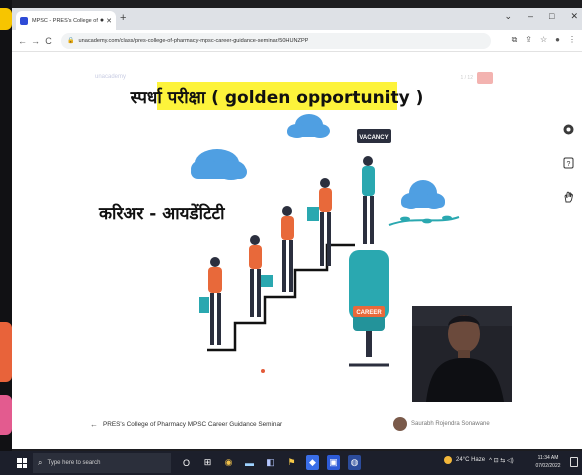 The height and width of the screenshot is (475, 582). What do you see at coordinates (249, 462) in the screenshot?
I see `mail-icon: ▬` at bounding box center [249, 462].